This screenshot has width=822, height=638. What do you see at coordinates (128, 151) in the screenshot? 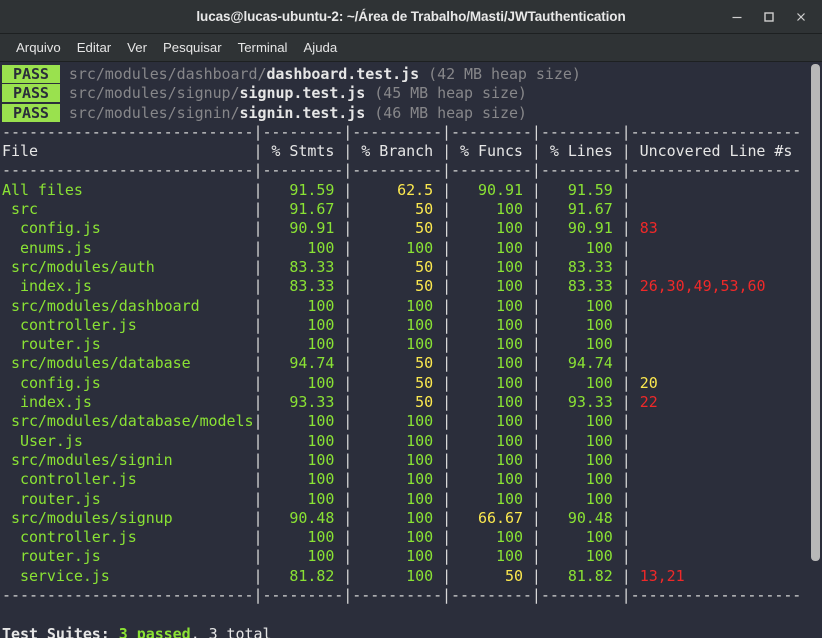
I see `column-header-file: File` at bounding box center [128, 151].